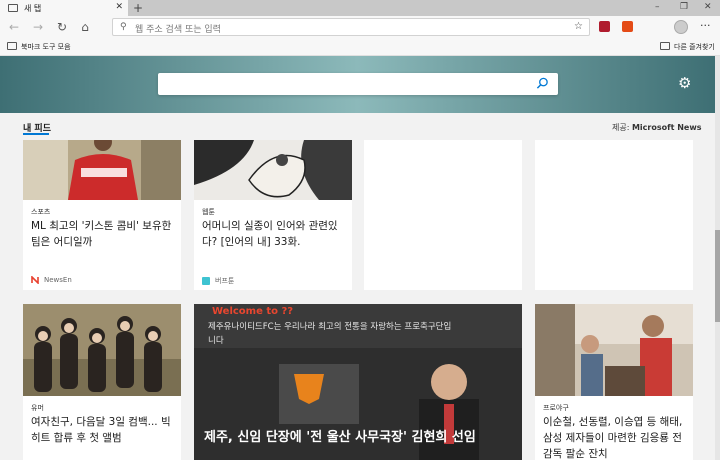  Describe the element at coordinates (208, 212) in the screenshot. I see `card-category: 웹툰` at that location.